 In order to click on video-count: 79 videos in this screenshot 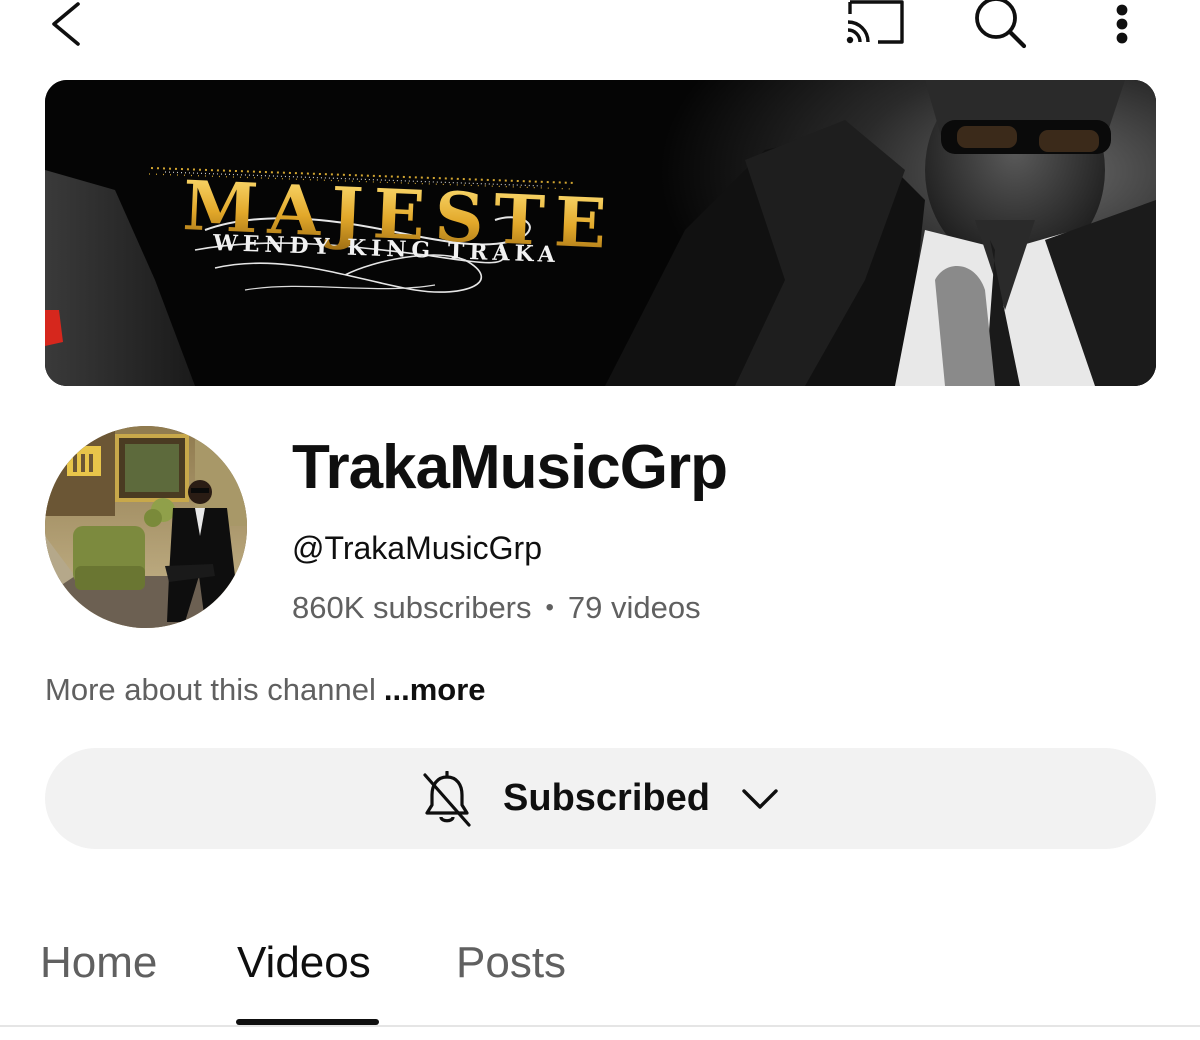, I will do `click(634, 607)`.